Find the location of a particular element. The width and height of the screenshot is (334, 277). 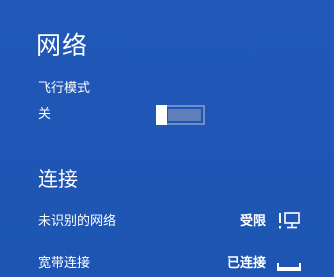

connection-name: 宽带连接 is located at coordinates (64, 263).